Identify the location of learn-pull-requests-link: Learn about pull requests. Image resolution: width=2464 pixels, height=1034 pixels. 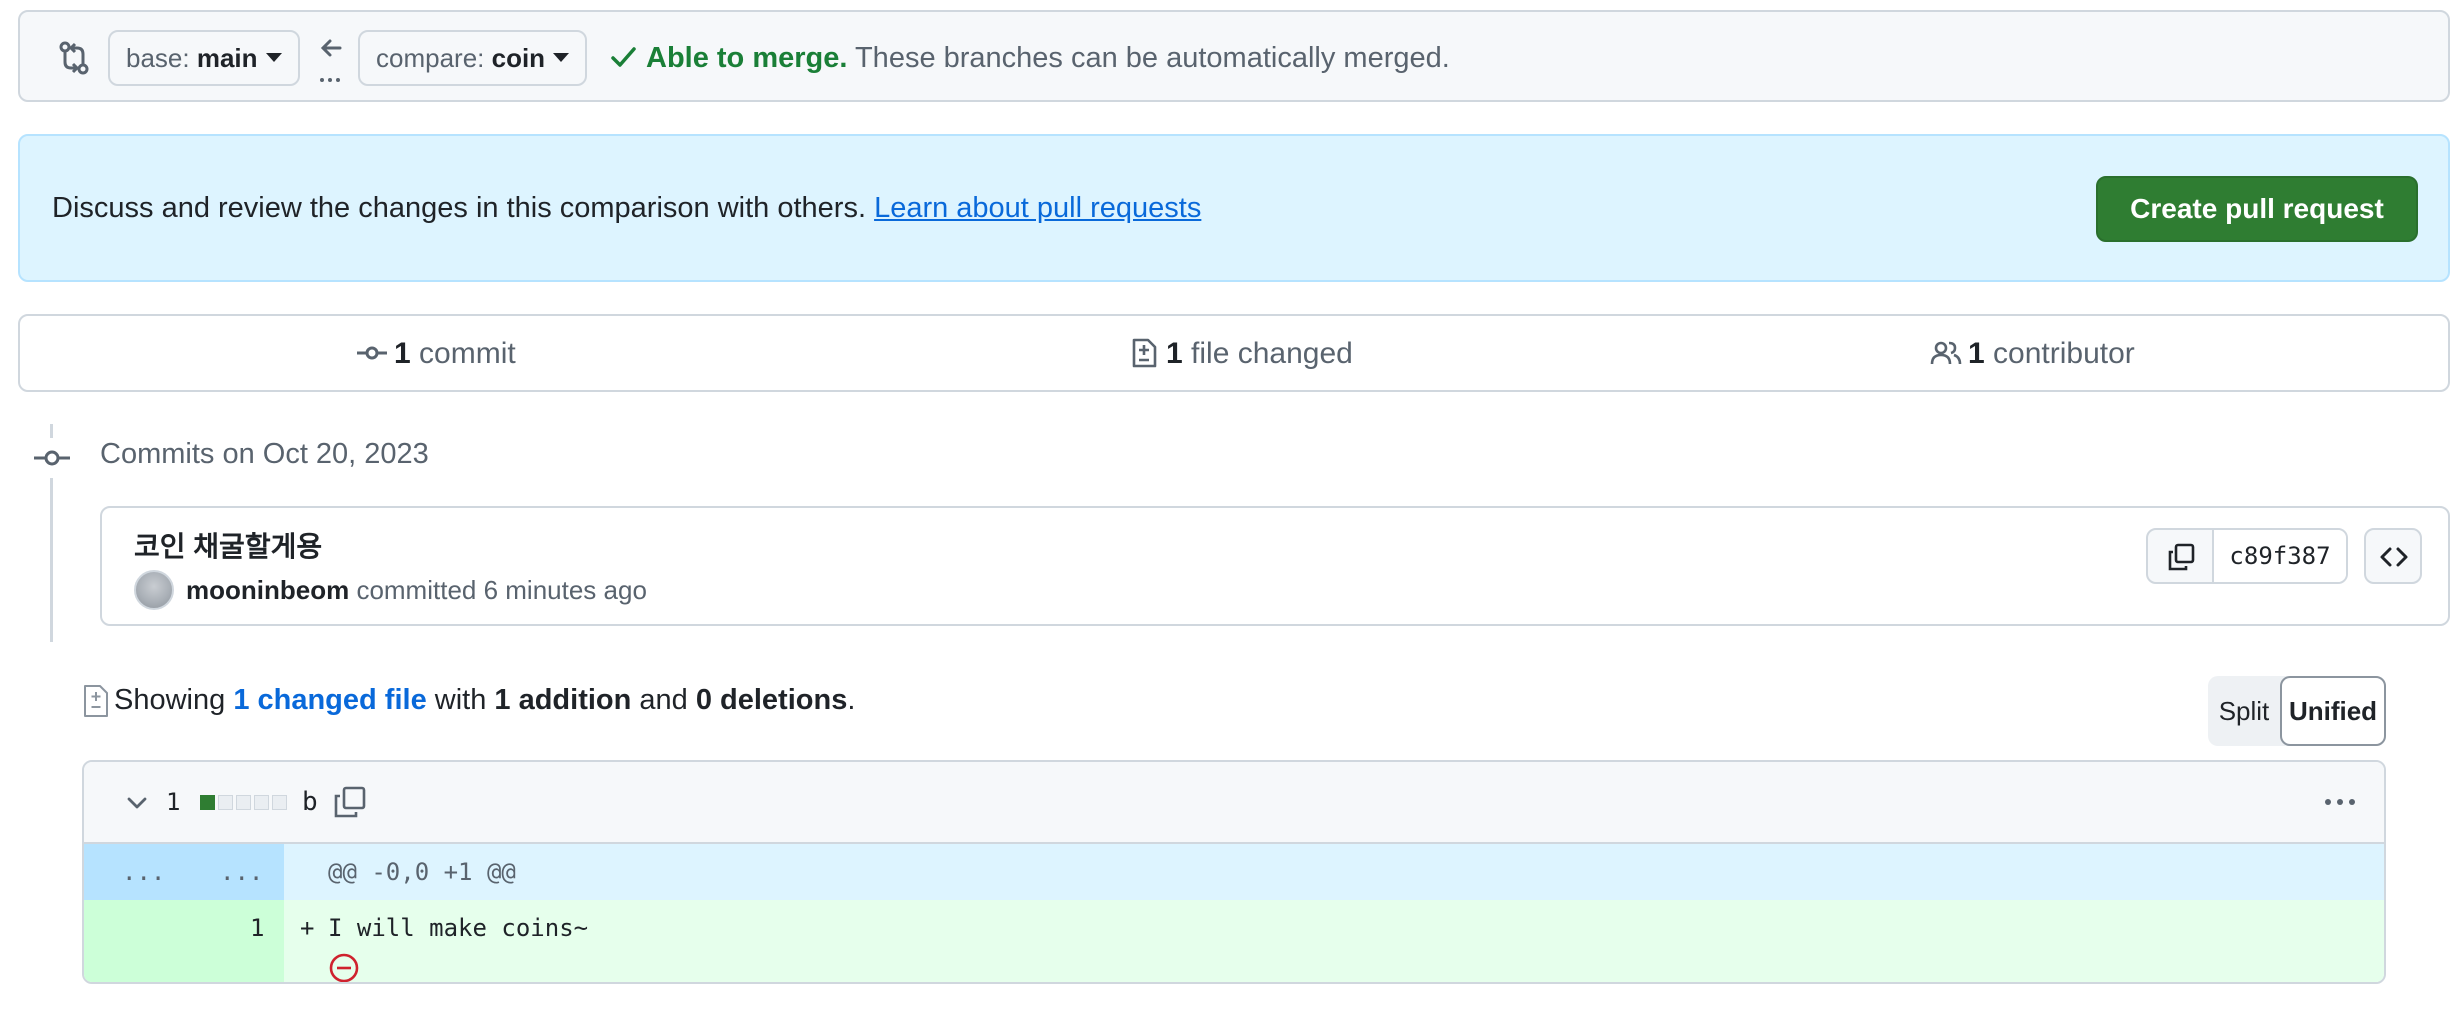
(1037, 208).